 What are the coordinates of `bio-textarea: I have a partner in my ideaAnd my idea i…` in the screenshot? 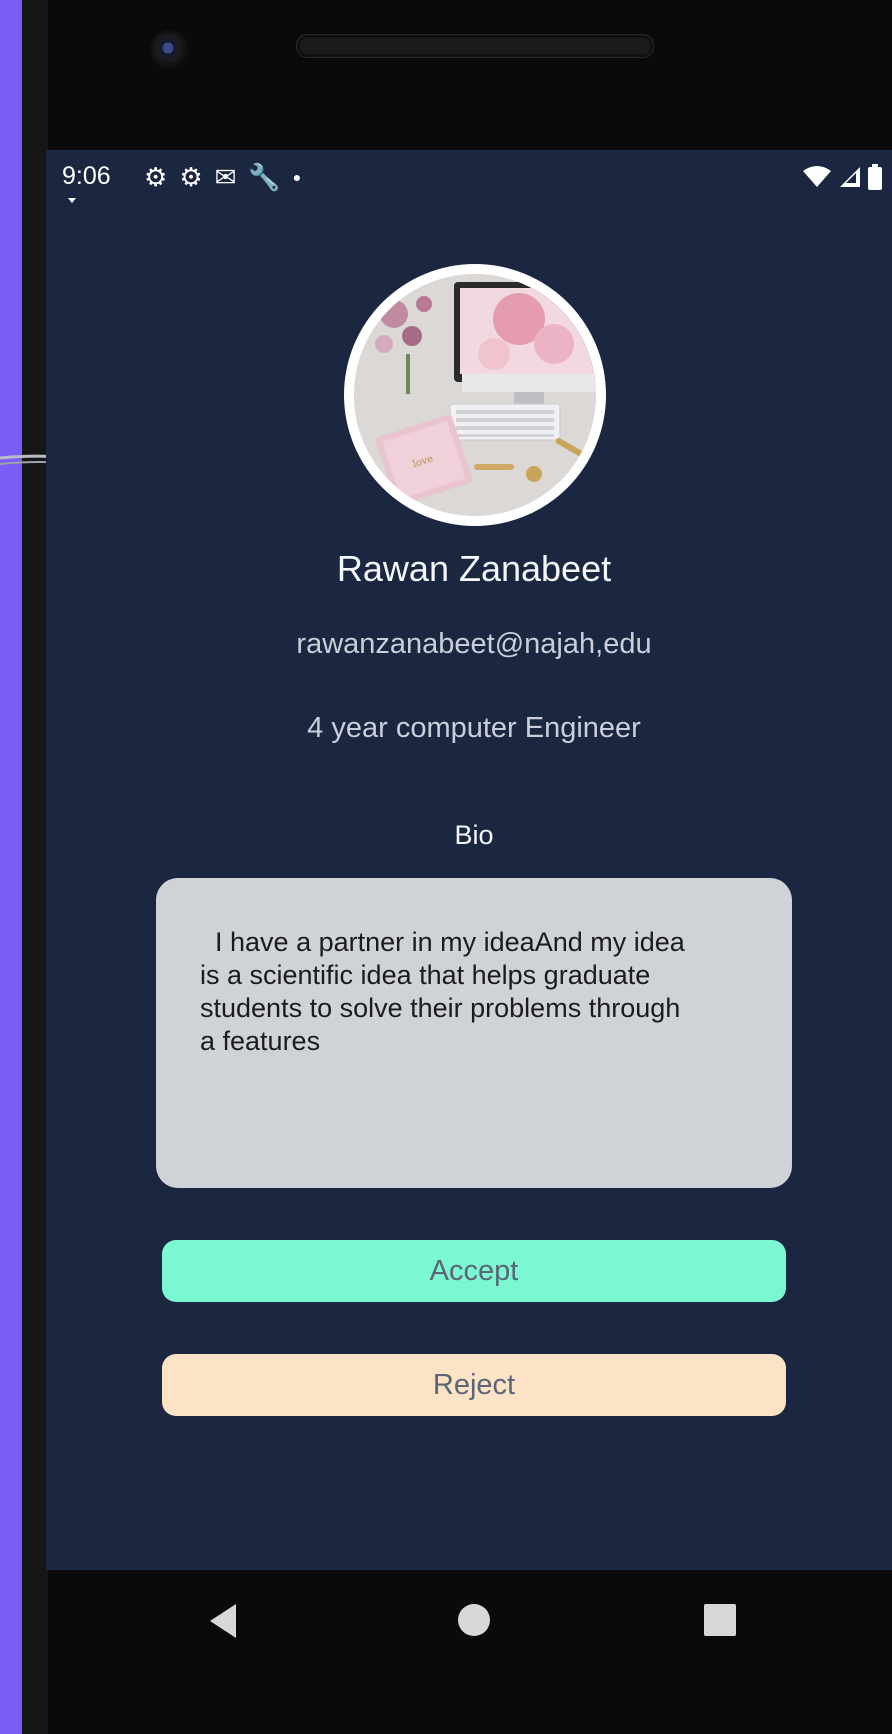 It's located at (474, 1033).